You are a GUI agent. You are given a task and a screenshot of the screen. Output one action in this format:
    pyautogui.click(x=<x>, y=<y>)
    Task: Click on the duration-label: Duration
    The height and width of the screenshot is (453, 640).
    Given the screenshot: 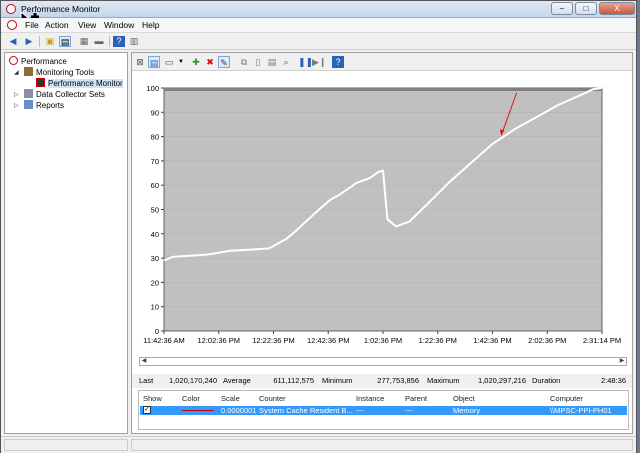 What is the action you would take?
    pyautogui.click(x=546, y=380)
    